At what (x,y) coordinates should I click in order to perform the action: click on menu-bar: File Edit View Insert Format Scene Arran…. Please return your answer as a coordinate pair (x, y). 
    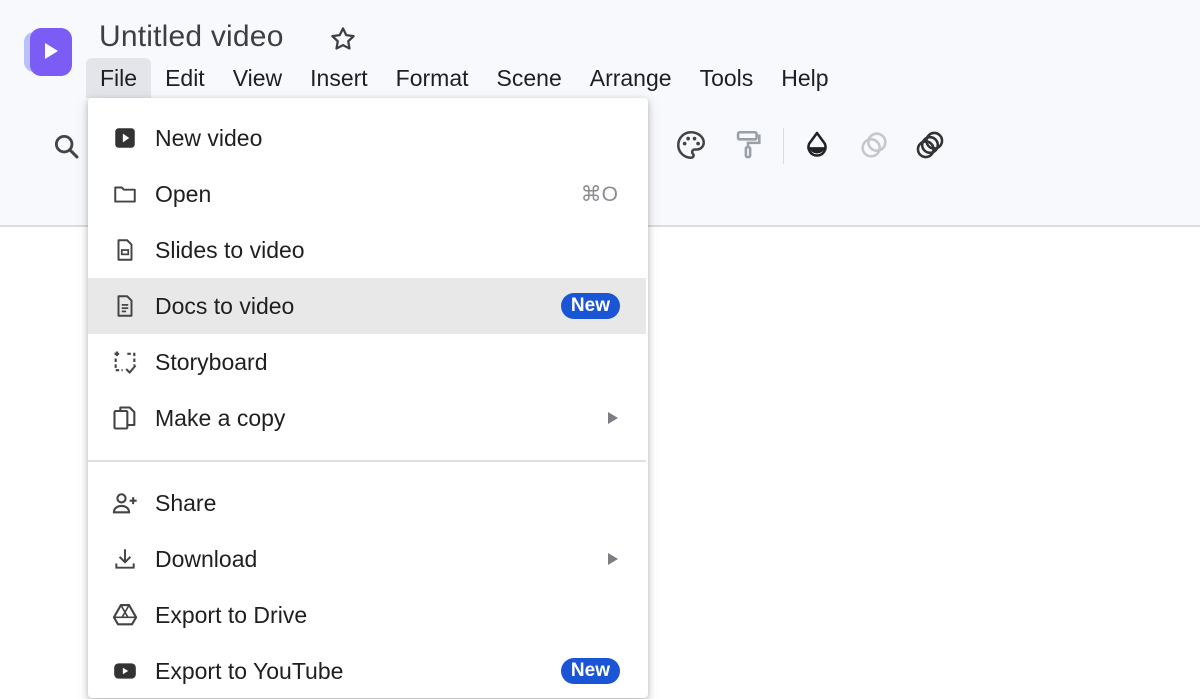
    Looking at the image, I should click on (464, 78).